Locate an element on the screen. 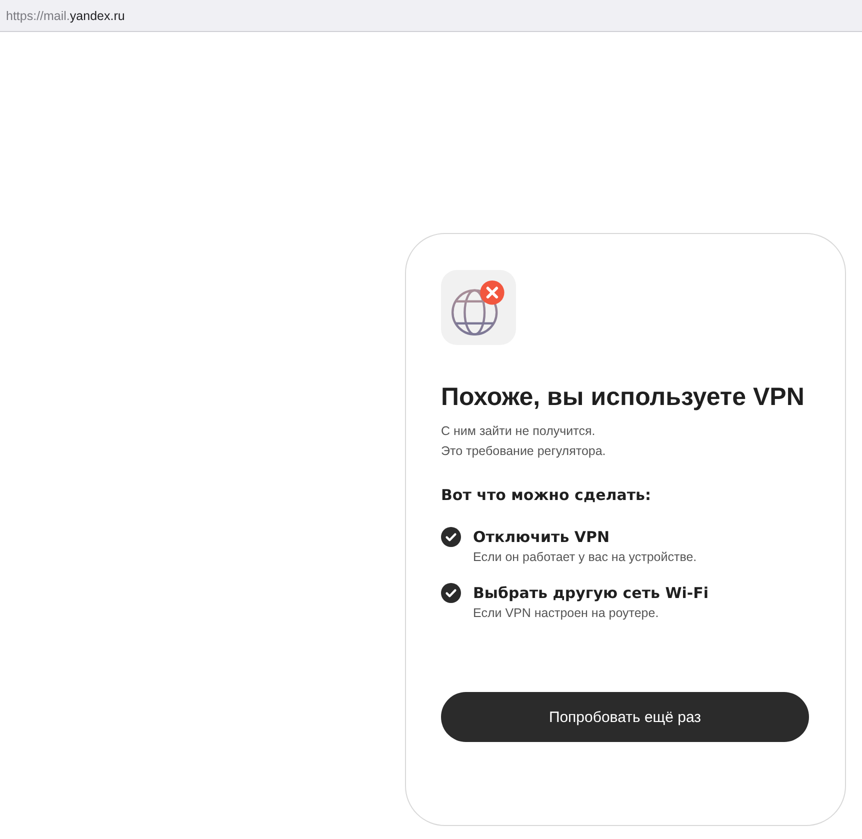  options-heading: Вот что можно сделать: is located at coordinates (546, 495).